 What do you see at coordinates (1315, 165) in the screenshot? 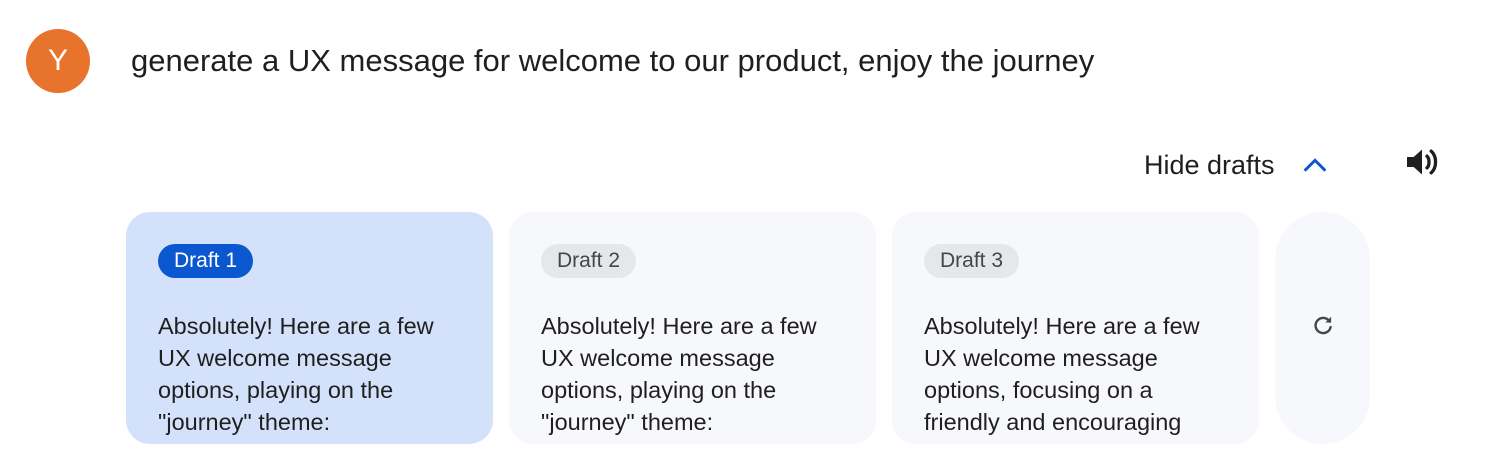
I see `chevron-up-icon` at bounding box center [1315, 165].